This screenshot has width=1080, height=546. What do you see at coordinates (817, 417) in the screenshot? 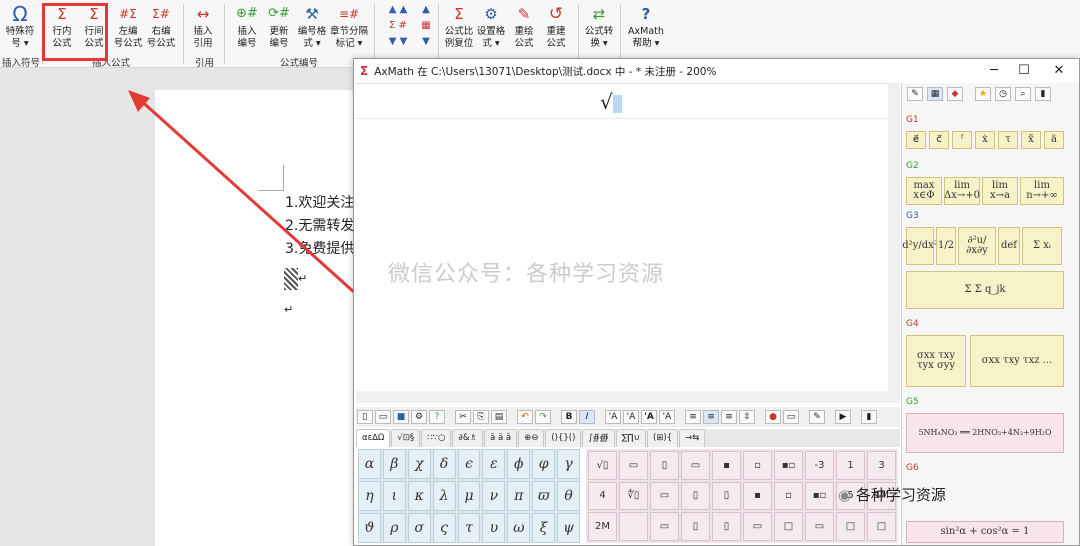
I see `edit-icon: ✎` at bounding box center [817, 417].